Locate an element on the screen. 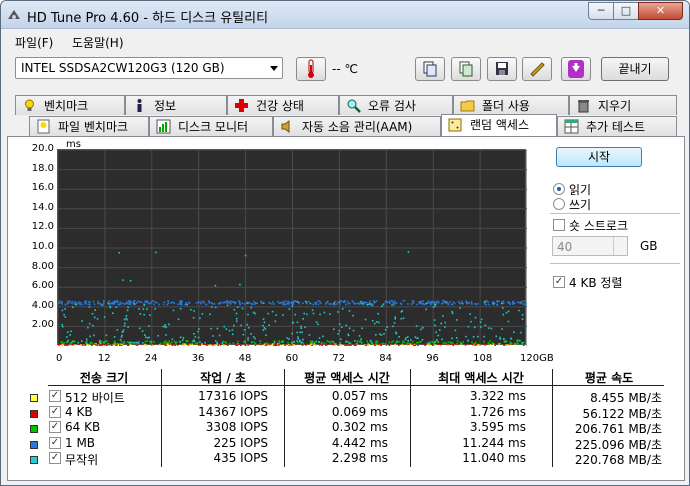 The height and width of the screenshot is (486, 690). tab-folder-usage: 폴더 사용 is located at coordinates (511, 105).